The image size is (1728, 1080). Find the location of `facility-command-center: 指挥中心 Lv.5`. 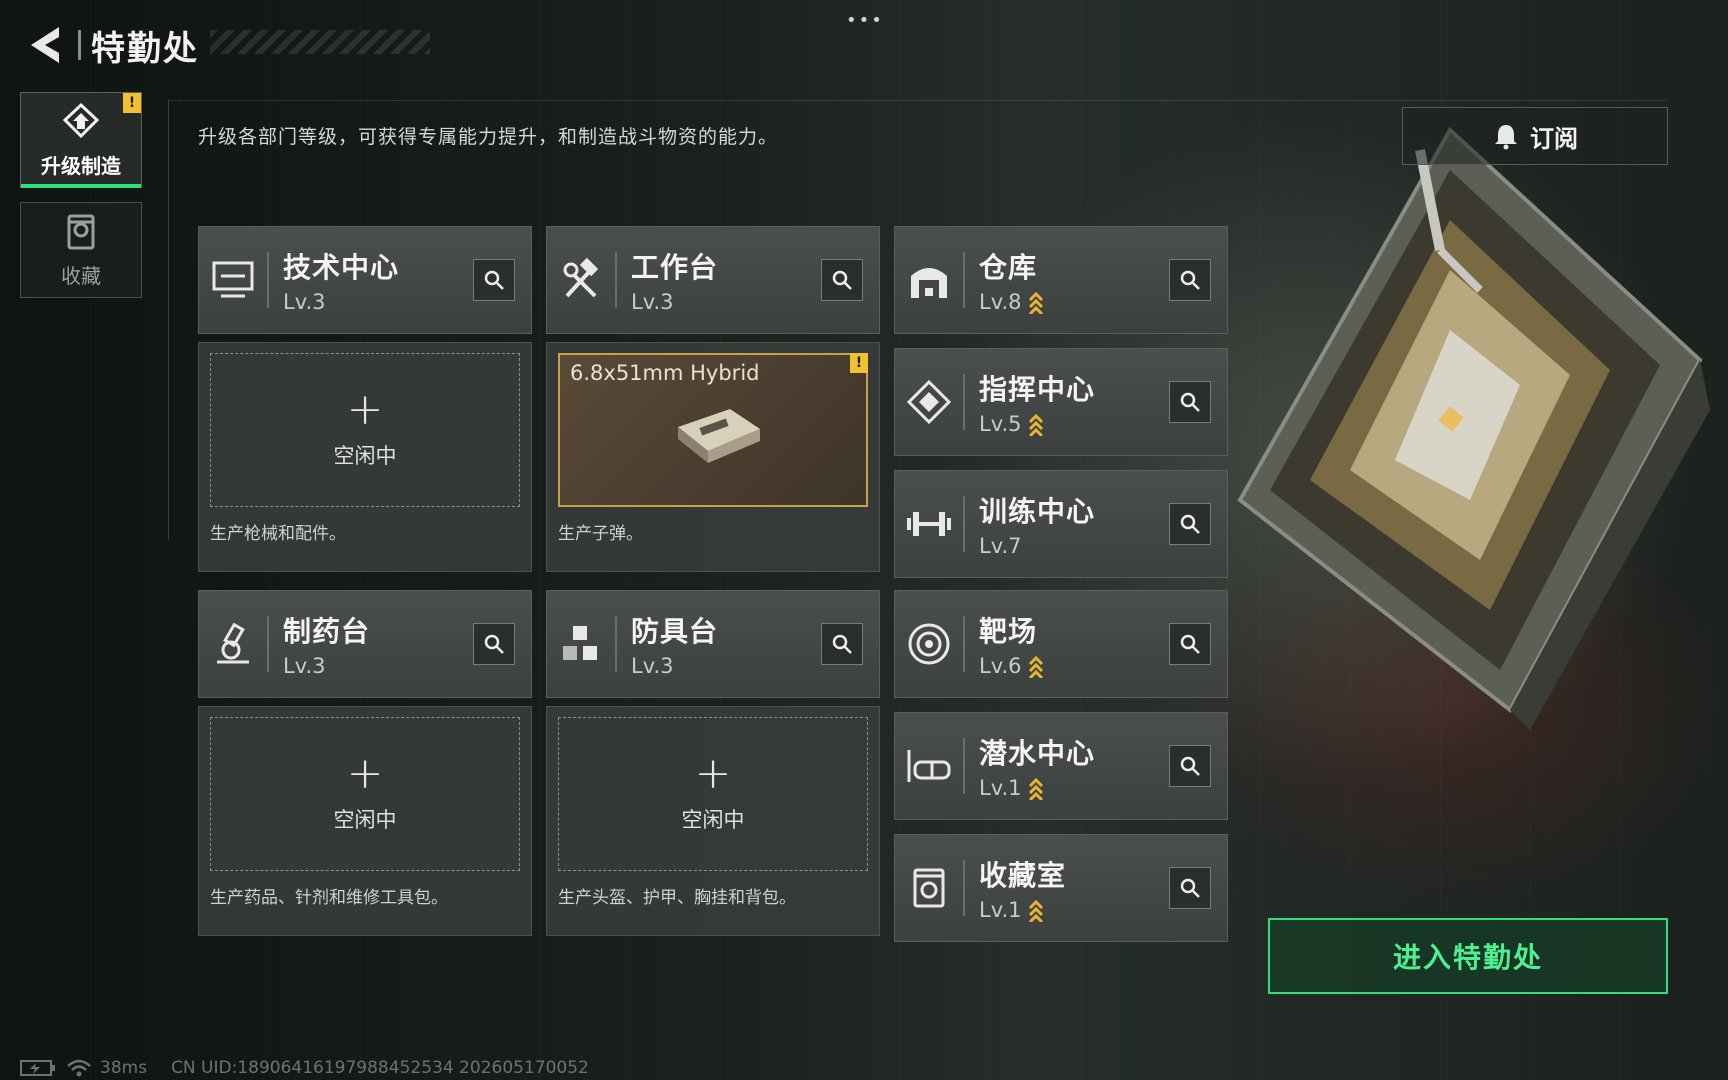

facility-command-center: 指挥中心 Lv.5 is located at coordinates (1061, 402).